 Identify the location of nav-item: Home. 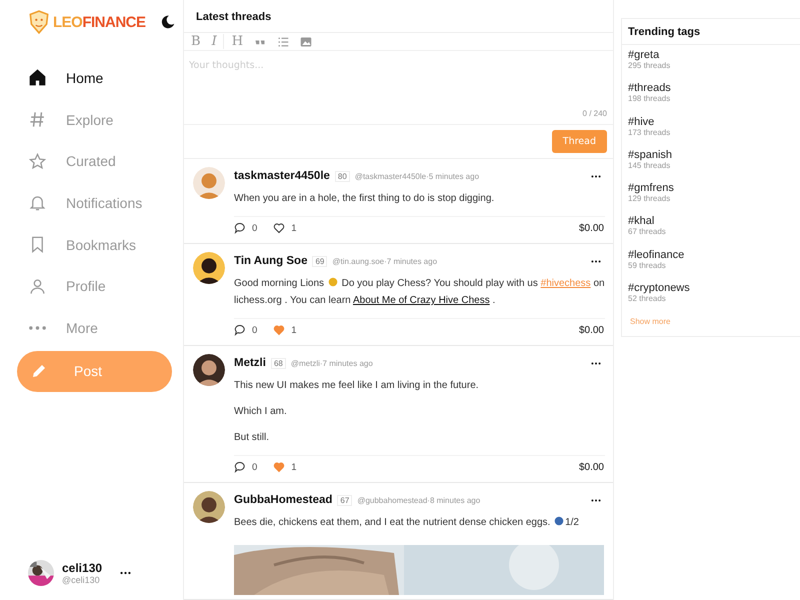
(91, 78).